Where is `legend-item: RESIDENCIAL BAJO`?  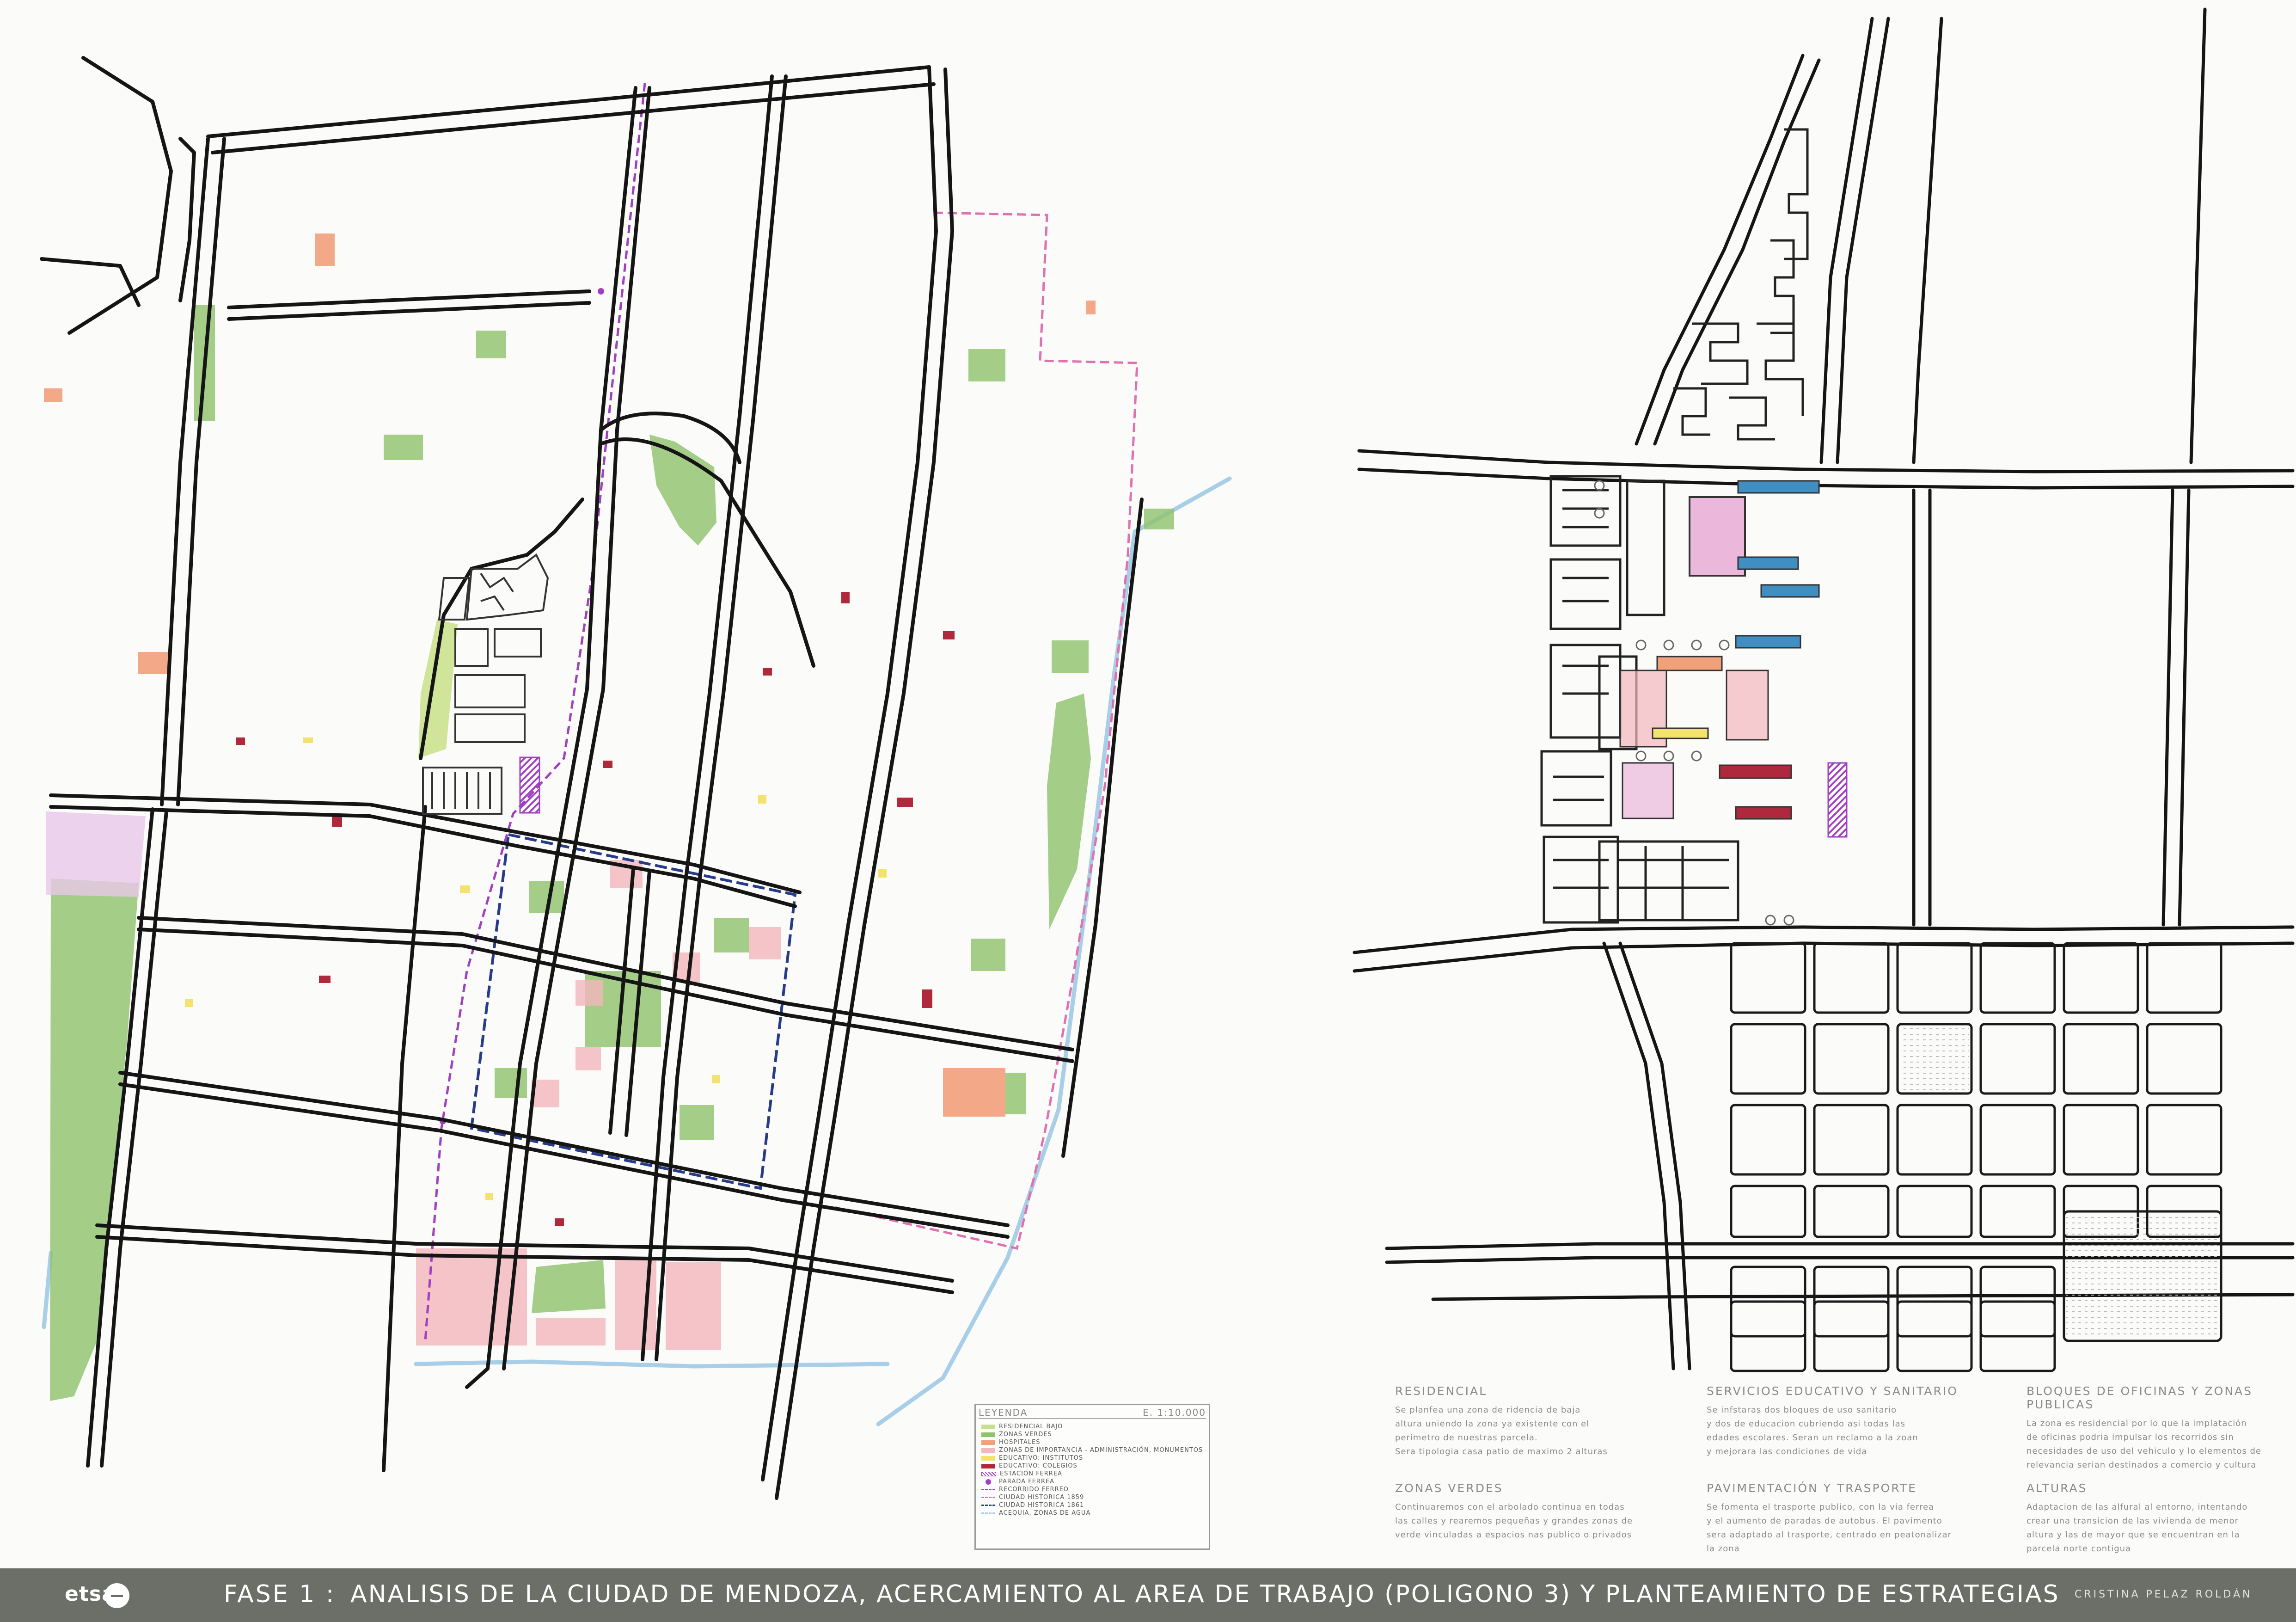 legend-item: RESIDENCIAL BAJO is located at coordinates (1093, 1427).